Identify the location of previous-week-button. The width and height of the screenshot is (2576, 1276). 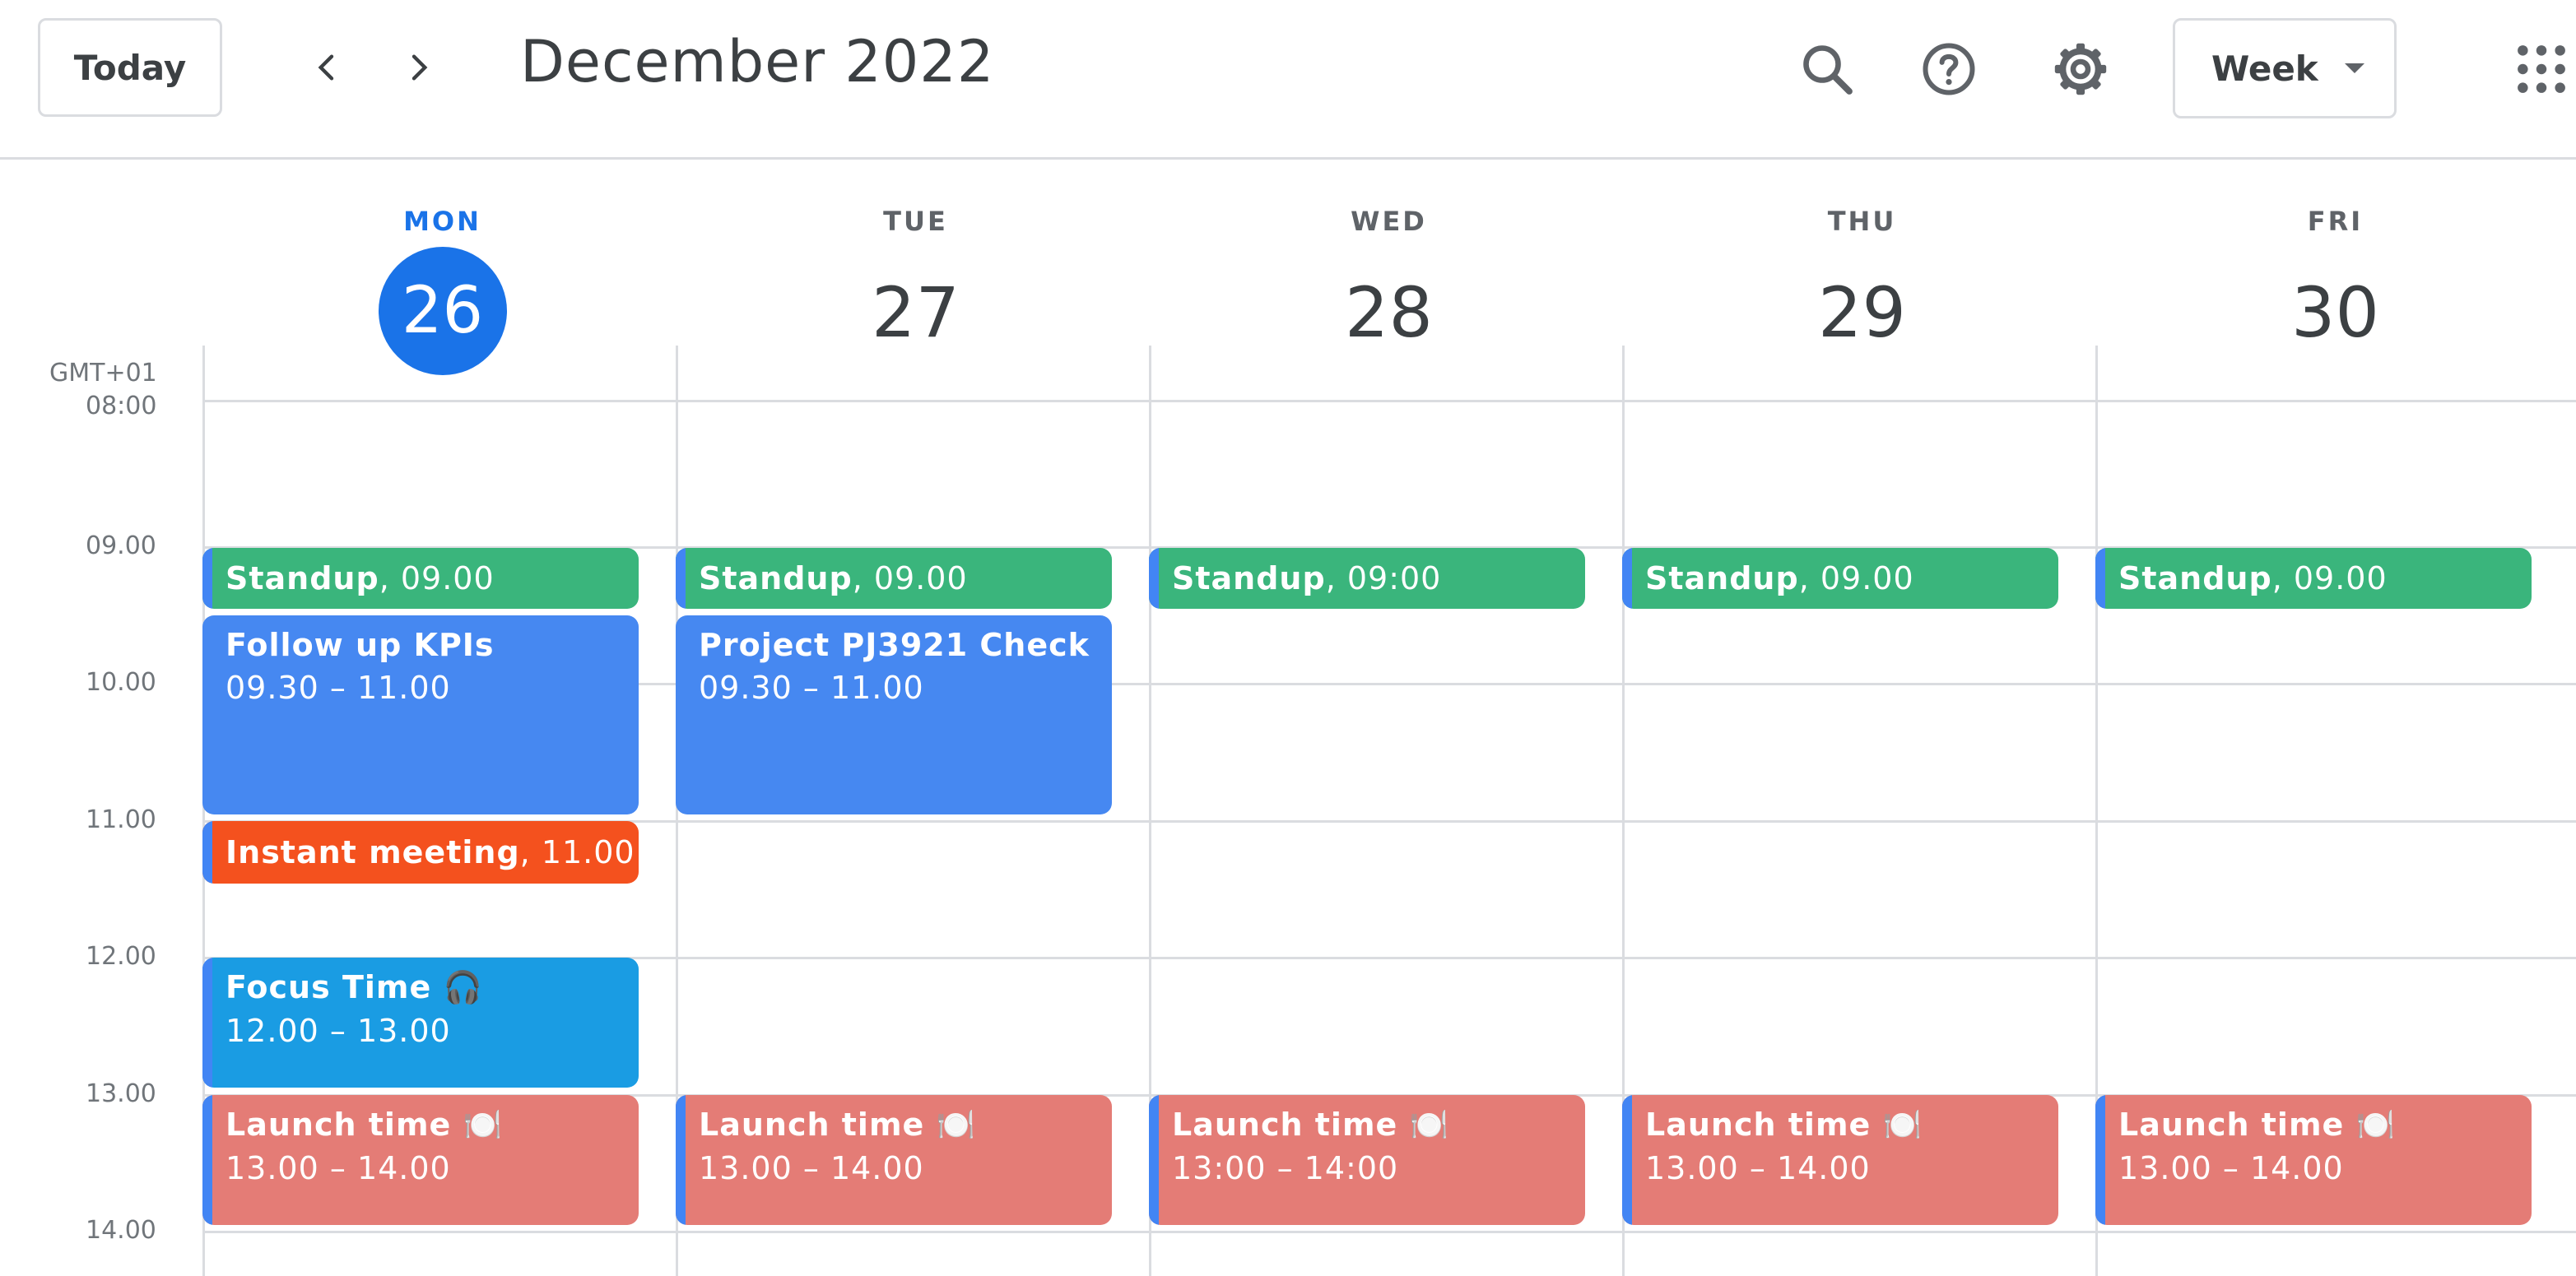
(327, 67).